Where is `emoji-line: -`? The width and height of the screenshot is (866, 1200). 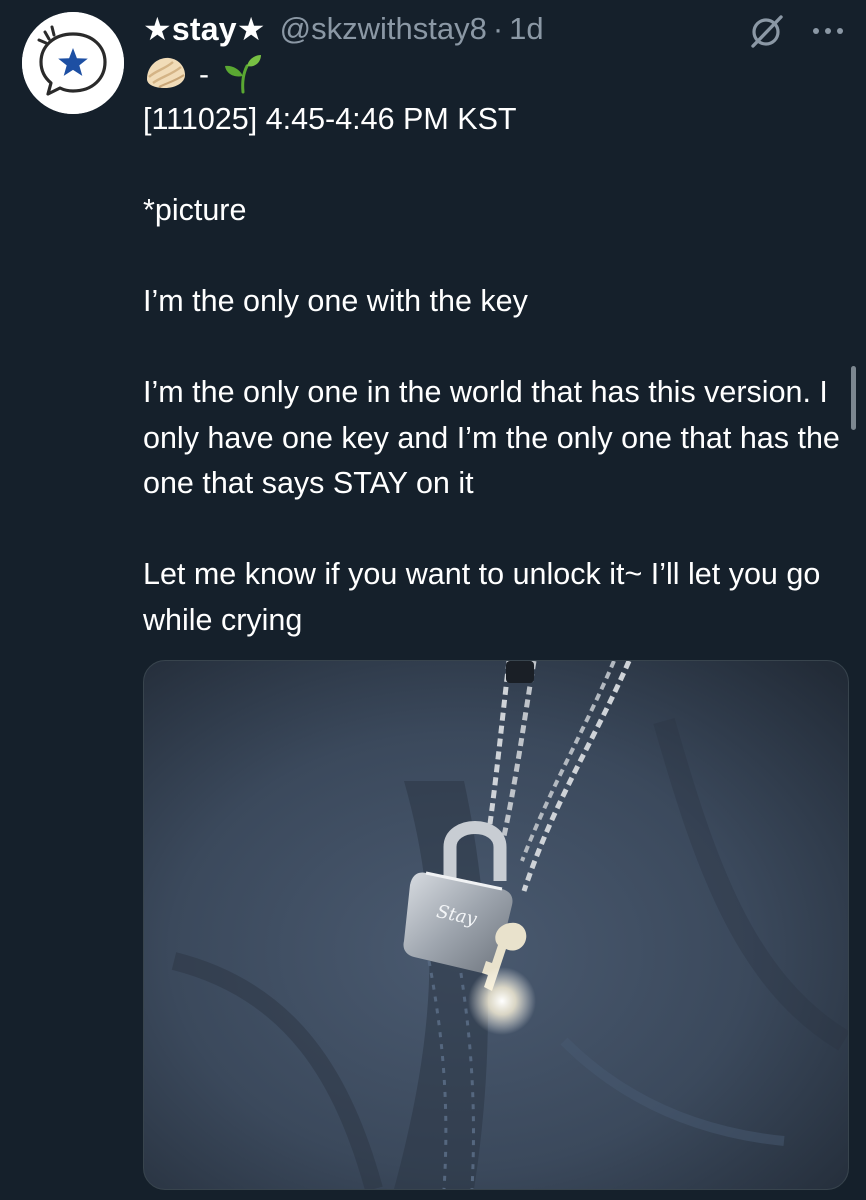
emoji-line: - is located at coordinates (203, 75).